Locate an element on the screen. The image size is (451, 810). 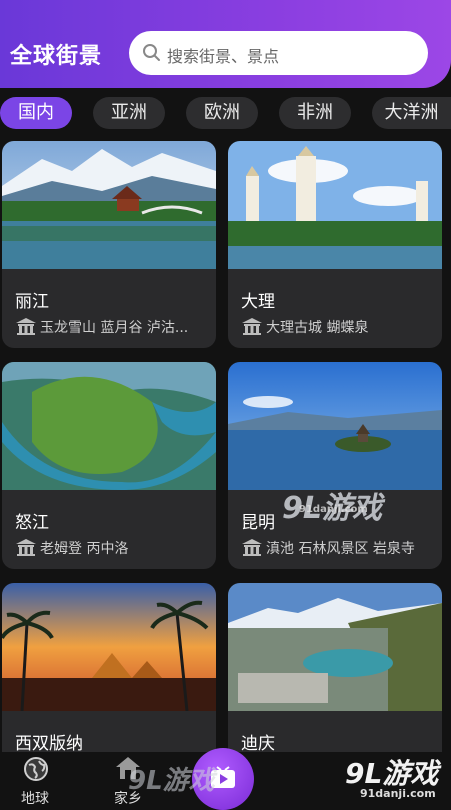
dali-photo is located at coordinates (335, 205).